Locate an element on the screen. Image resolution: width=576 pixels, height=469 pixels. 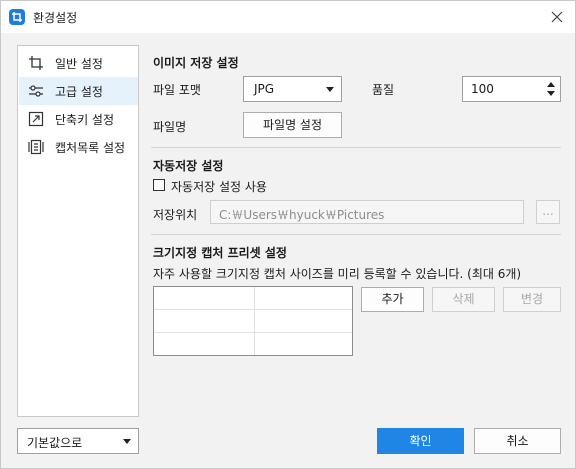
shortcut-icon is located at coordinates (36, 119).